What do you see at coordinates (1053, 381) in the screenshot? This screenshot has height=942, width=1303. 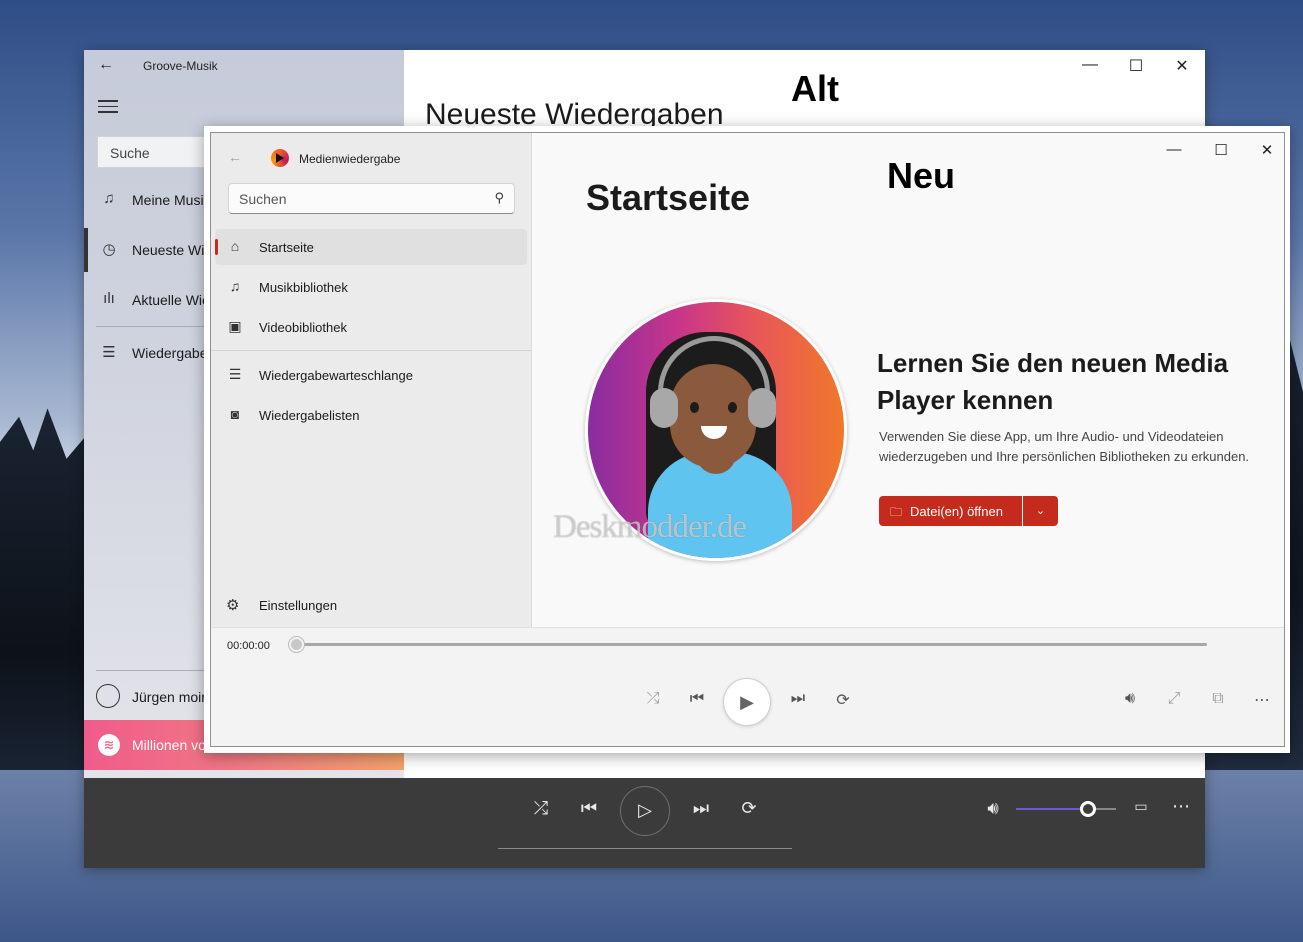 I see `promo-title: Lernen Sie den neuen Media Player kennen` at bounding box center [1053, 381].